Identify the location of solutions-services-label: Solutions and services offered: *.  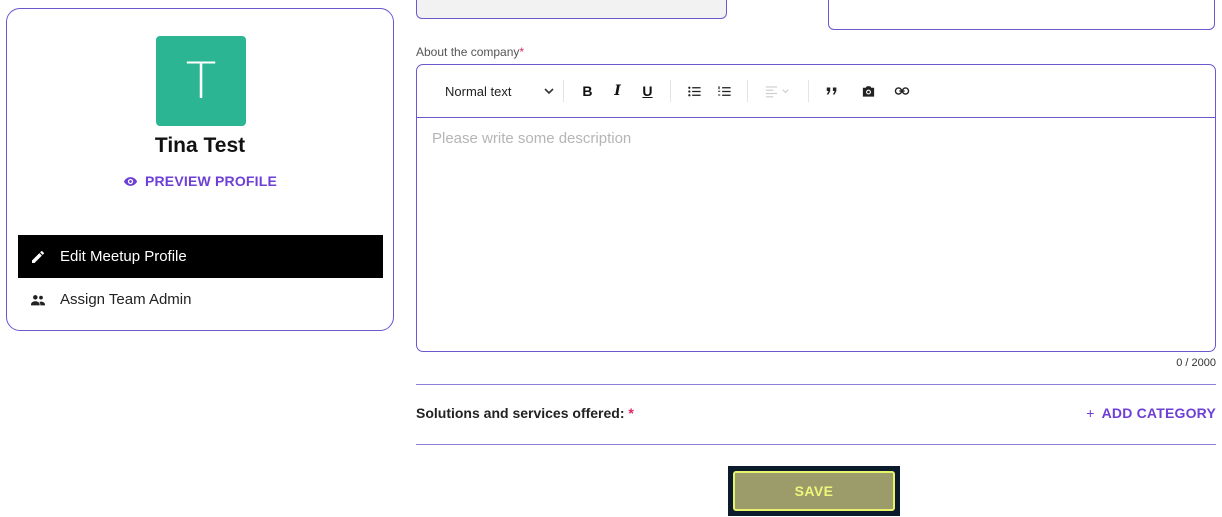
(525, 413).